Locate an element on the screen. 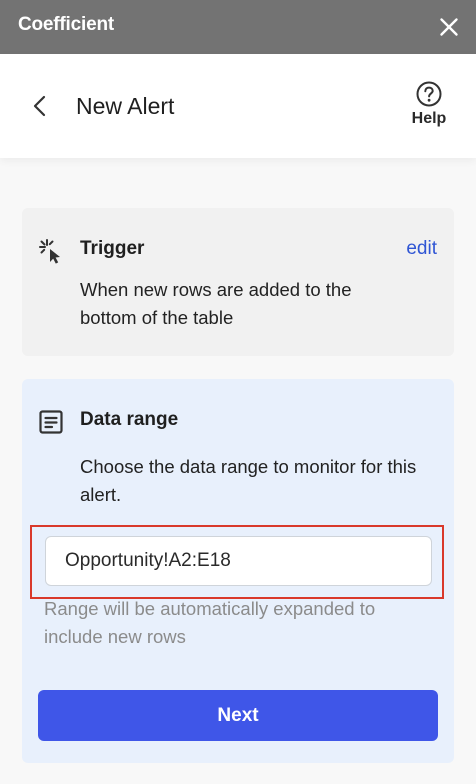  chevron-left-icon is located at coordinates (39, 106).